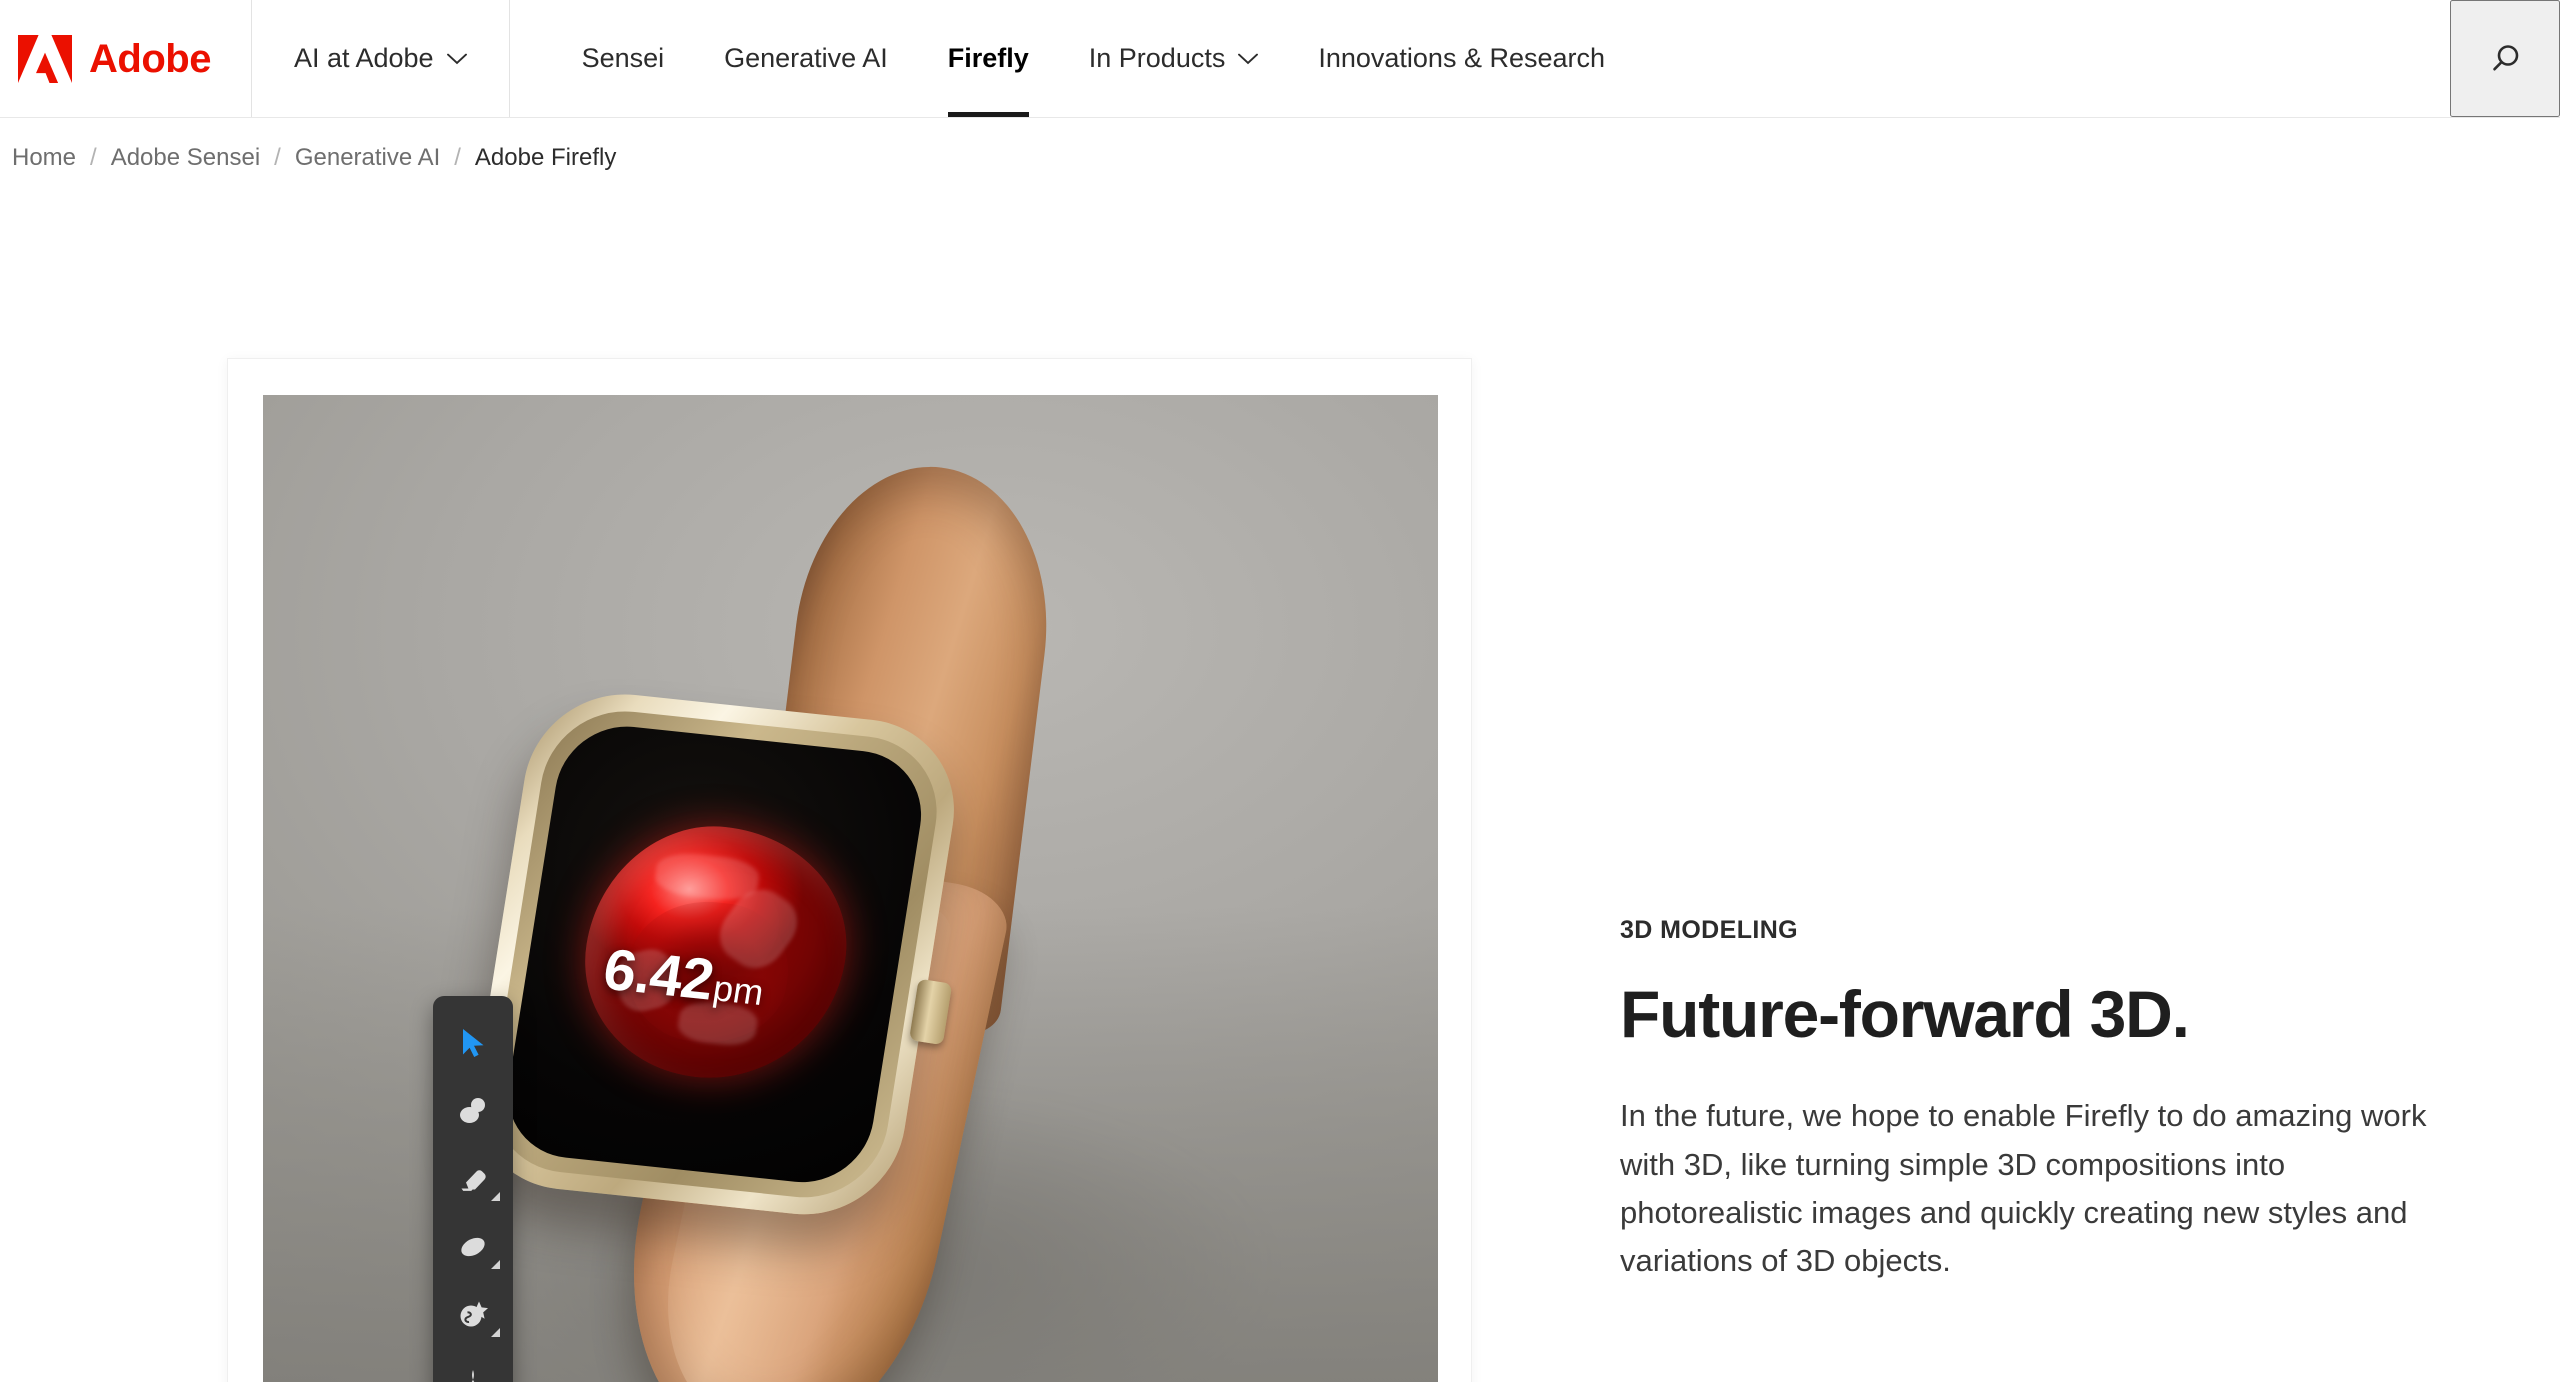 The height and width of the screenshot is (1382, 2560). What do you see at coordinates (473, 1365) in the screenshot?
I see `pull-tool` at bounding box center [473, 1365].